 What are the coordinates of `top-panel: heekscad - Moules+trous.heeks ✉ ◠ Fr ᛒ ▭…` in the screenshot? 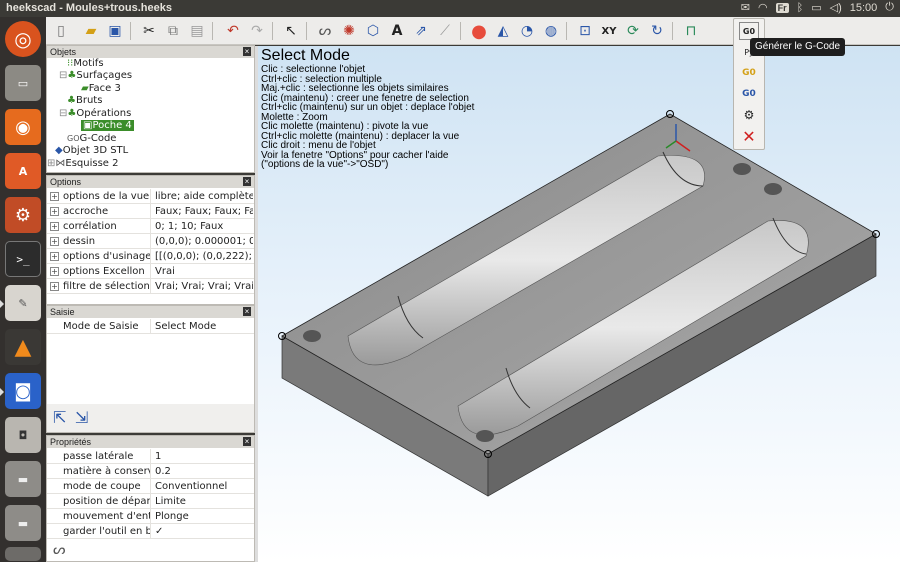 It's located at (450, 8).